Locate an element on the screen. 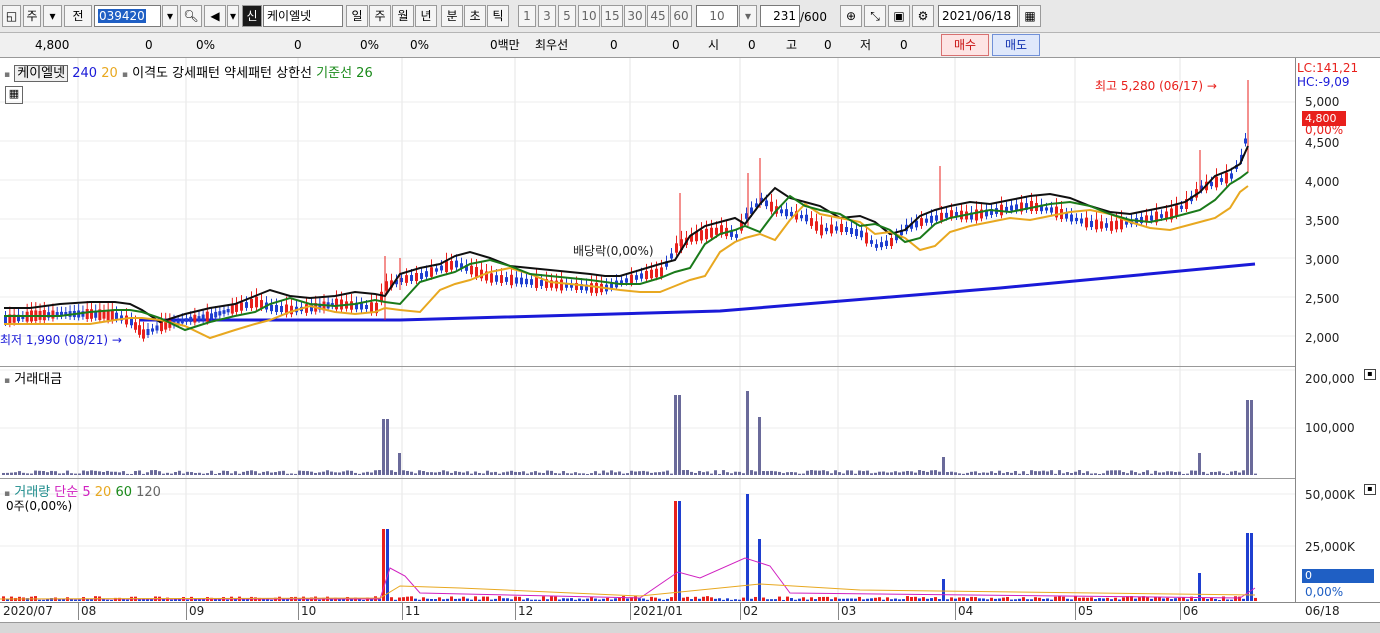 The width and height of the screenshot is (1380, 633). x-axis is located at coordinates (690, 612).